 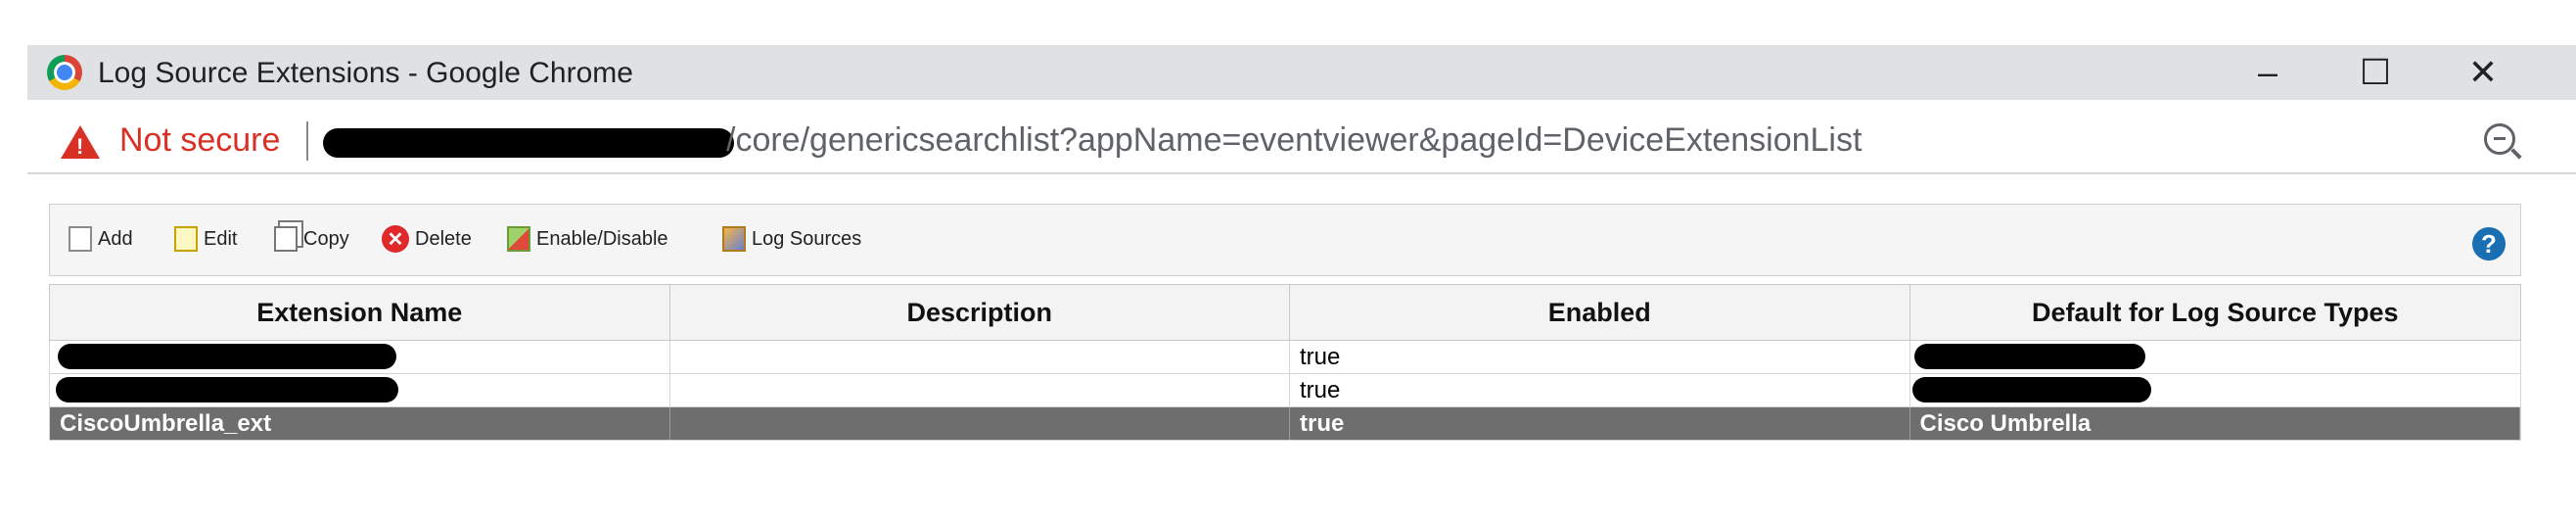 What do you see at coordinates (307, 141) in the screenshot?
I see `address-separator` at bounding box center [307, 141].